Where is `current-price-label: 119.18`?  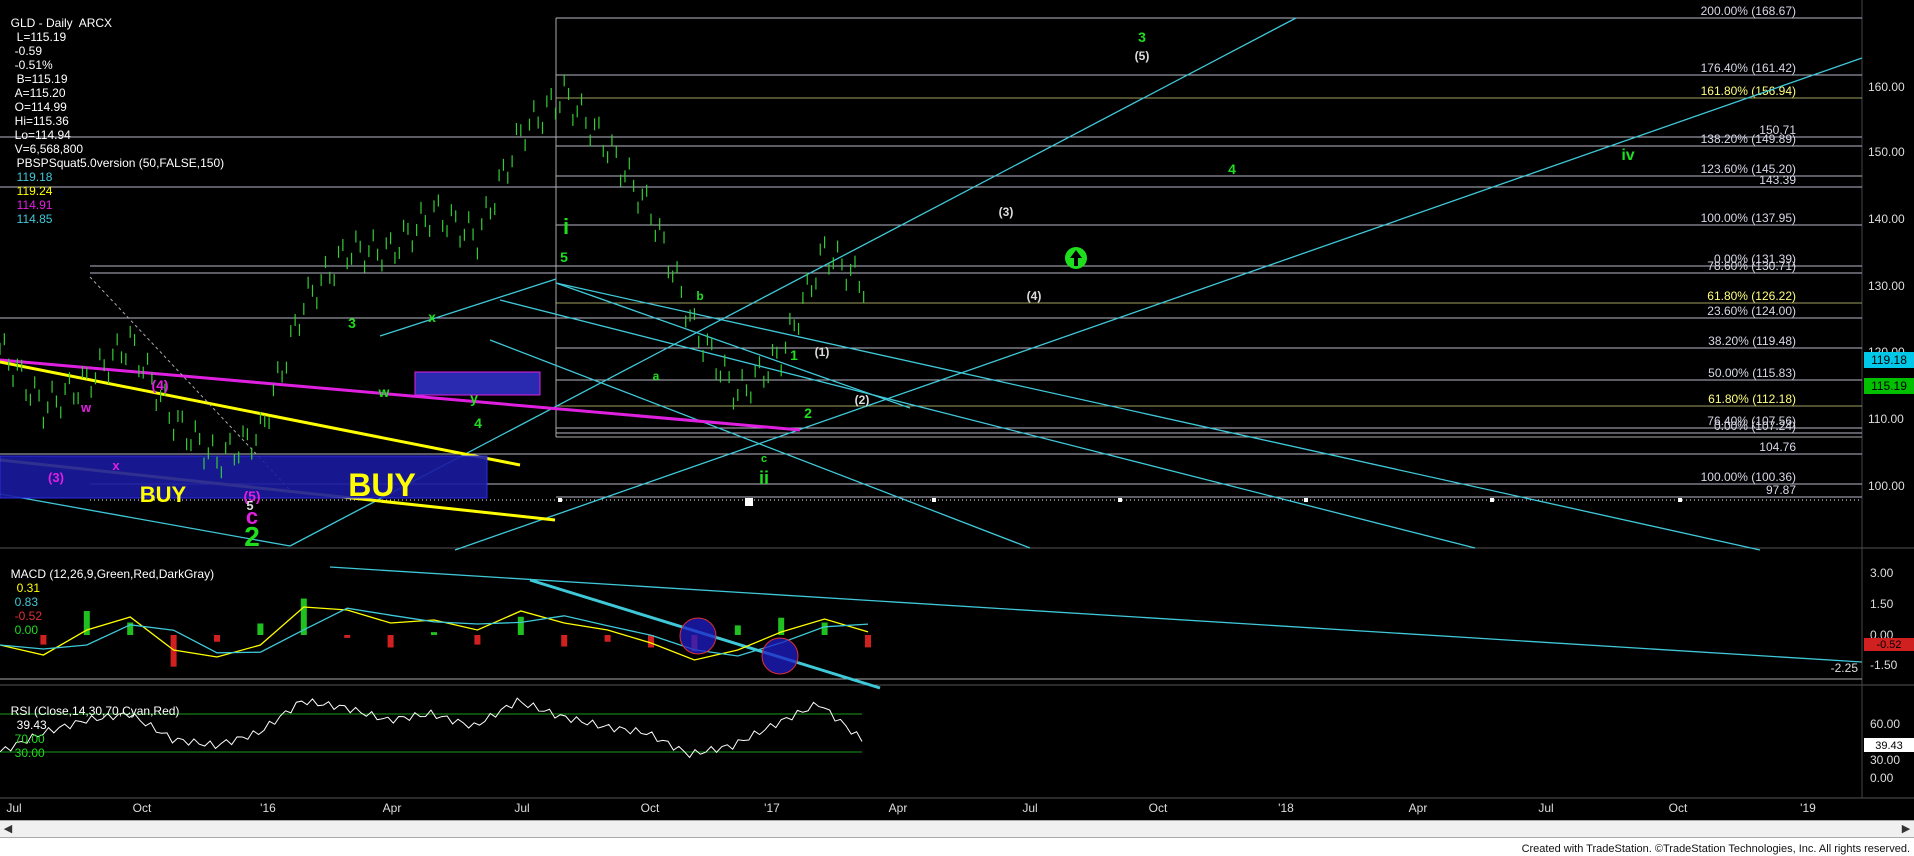 current-price-label: 119.18 is located at coordinates (1889, 360).